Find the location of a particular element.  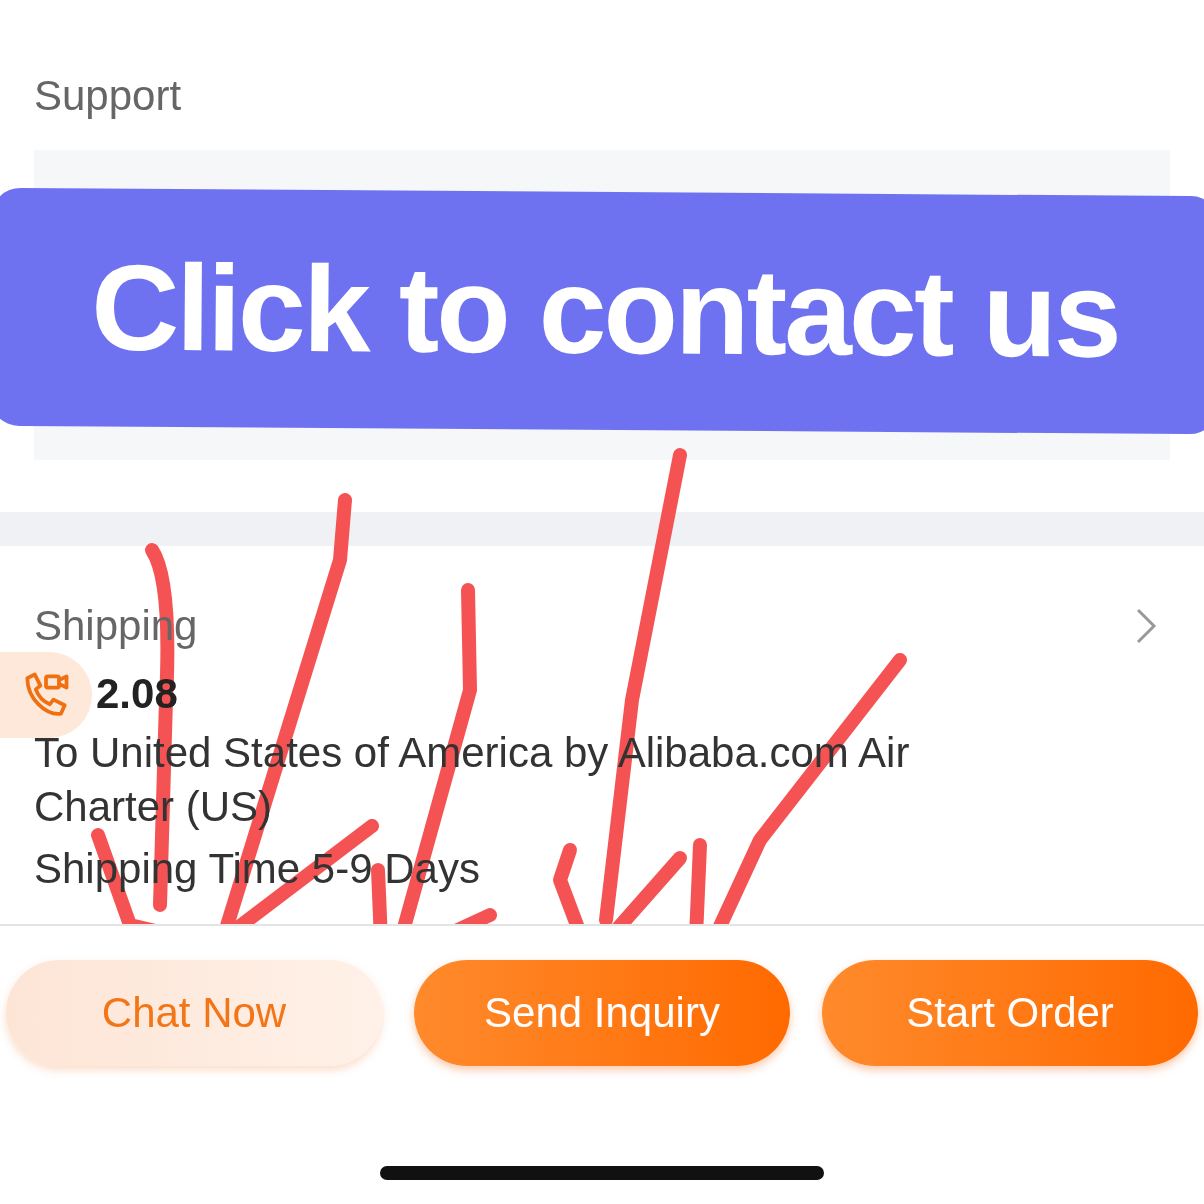

action-button: Send Inquiry is located at coordinates (602, 1013).